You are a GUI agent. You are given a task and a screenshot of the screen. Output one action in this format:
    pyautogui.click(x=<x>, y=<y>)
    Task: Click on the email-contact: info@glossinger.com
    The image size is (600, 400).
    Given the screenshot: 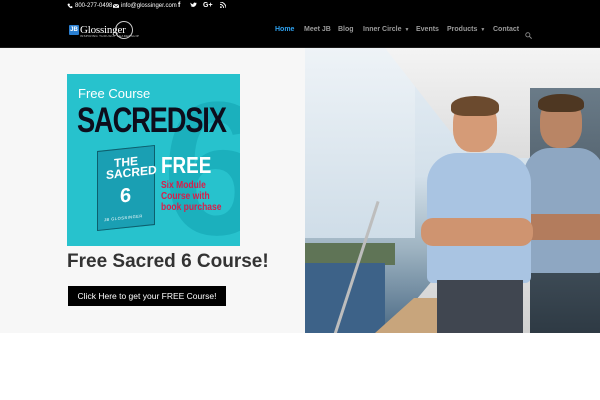 What is the action you would take?
    pyautogui.click(x=144, y=6)
    